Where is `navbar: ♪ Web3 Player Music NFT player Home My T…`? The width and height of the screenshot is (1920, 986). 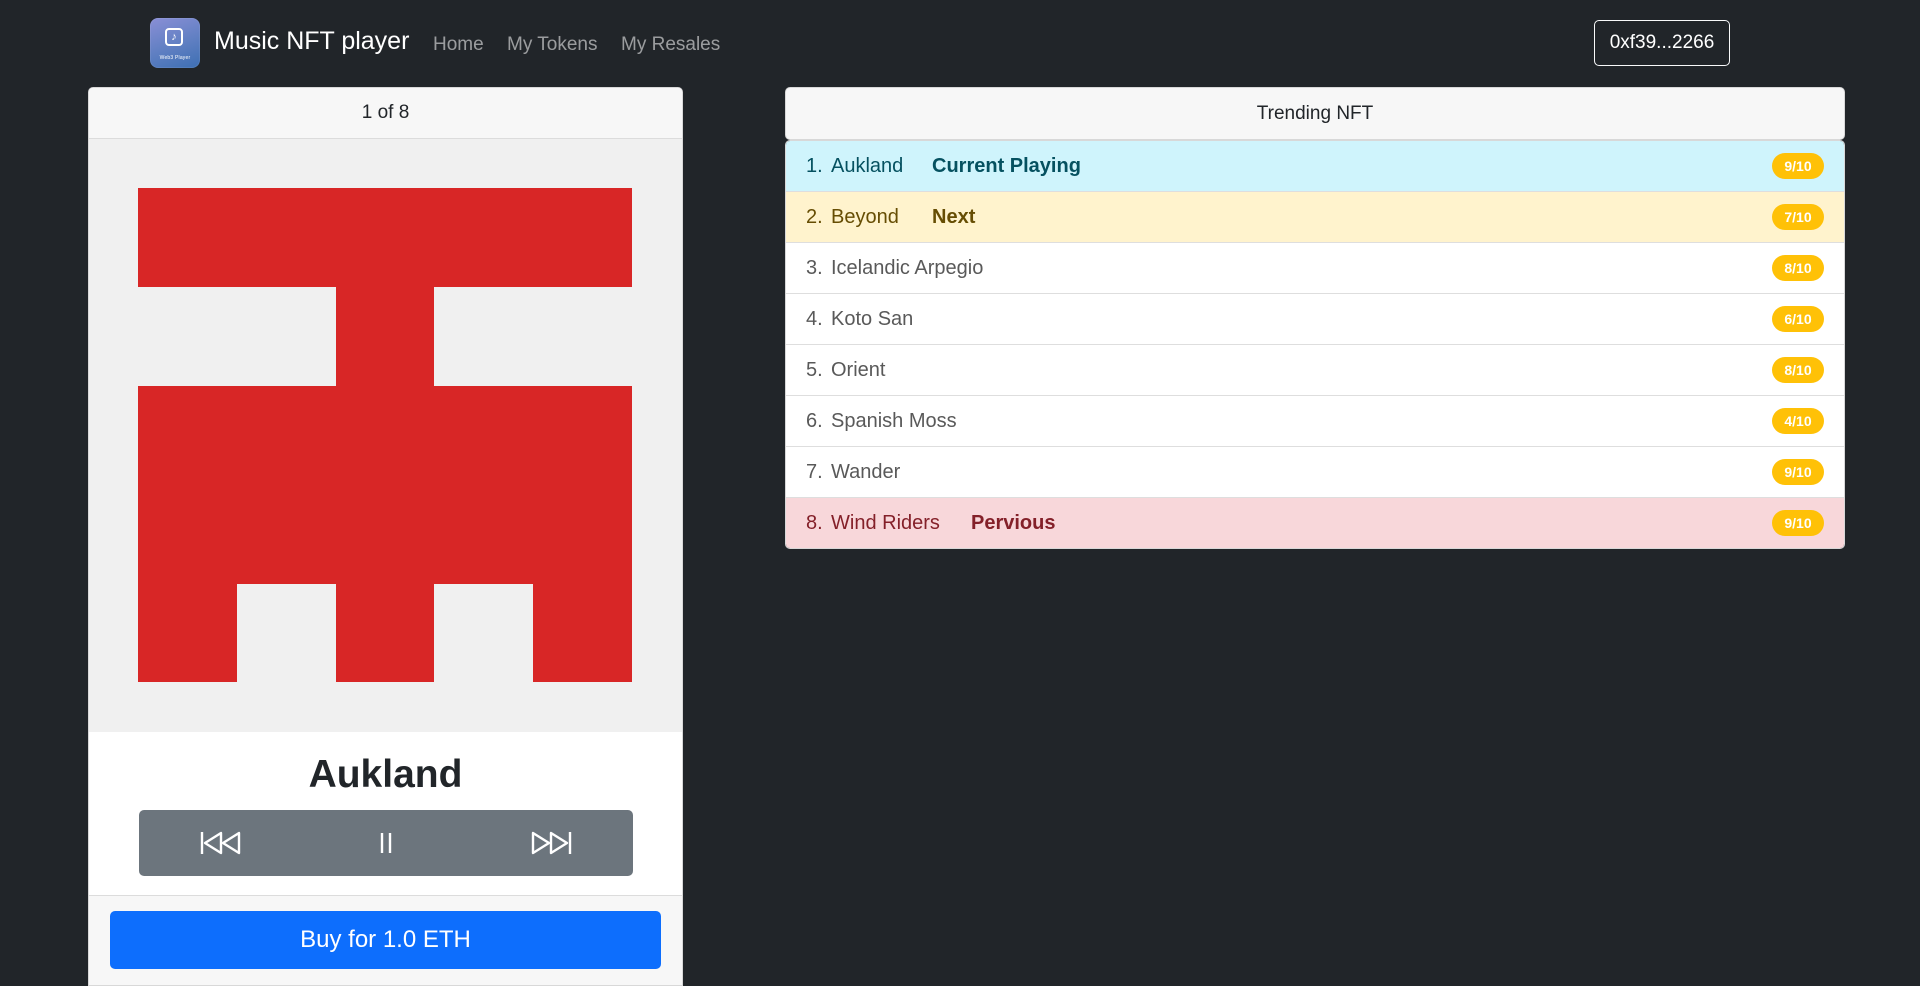
navbar: ♪ Web3 Player Music NFT player Home My T… is located at coordinates (960, 43).